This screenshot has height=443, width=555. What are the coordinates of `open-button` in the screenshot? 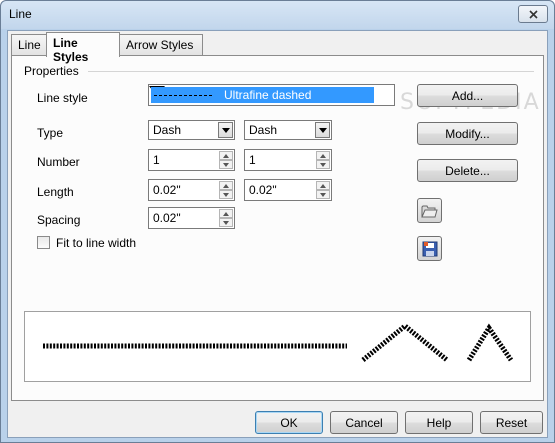 It's located at (429, 210).